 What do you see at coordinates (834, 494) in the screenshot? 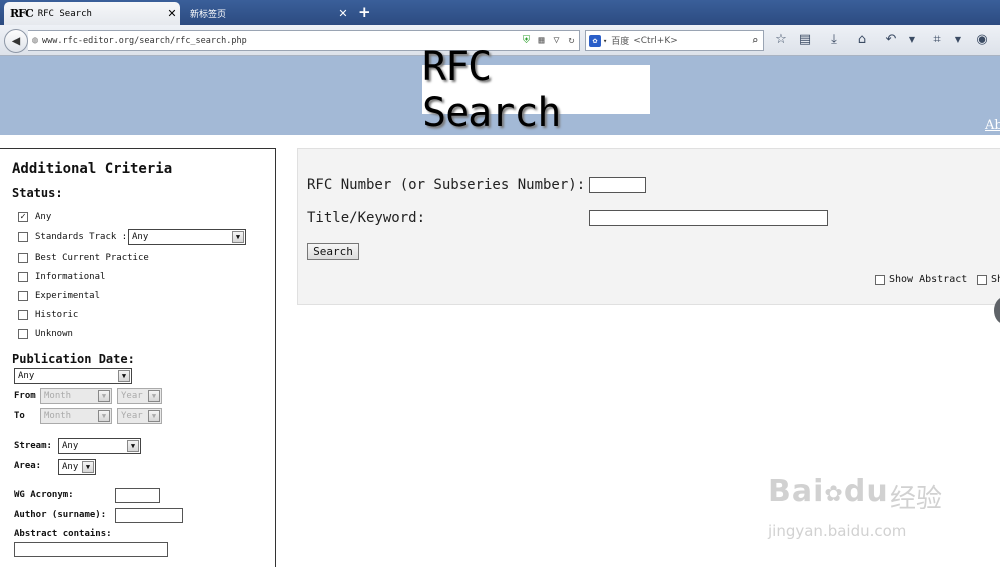
I see `paw-icon: ✿` at bounding box center [834, 494].